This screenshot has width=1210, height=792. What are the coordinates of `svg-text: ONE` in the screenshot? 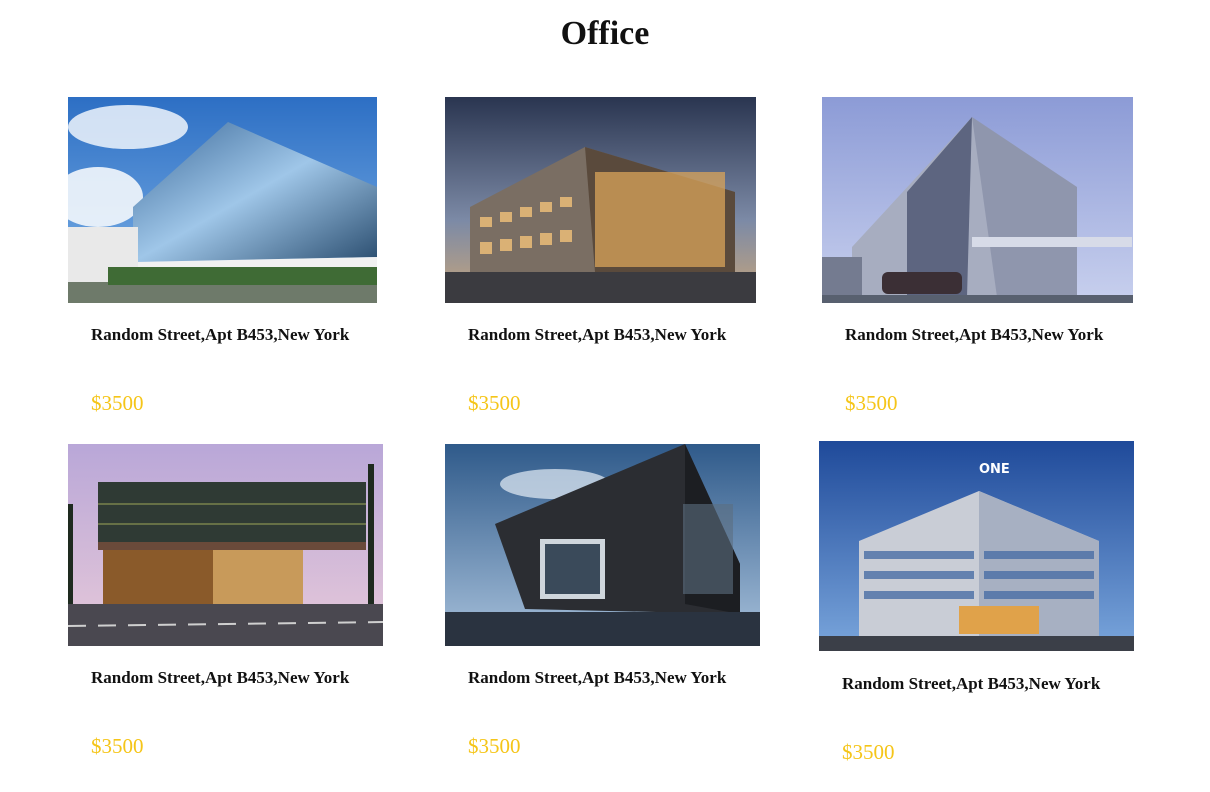 It's located at (994, 469).